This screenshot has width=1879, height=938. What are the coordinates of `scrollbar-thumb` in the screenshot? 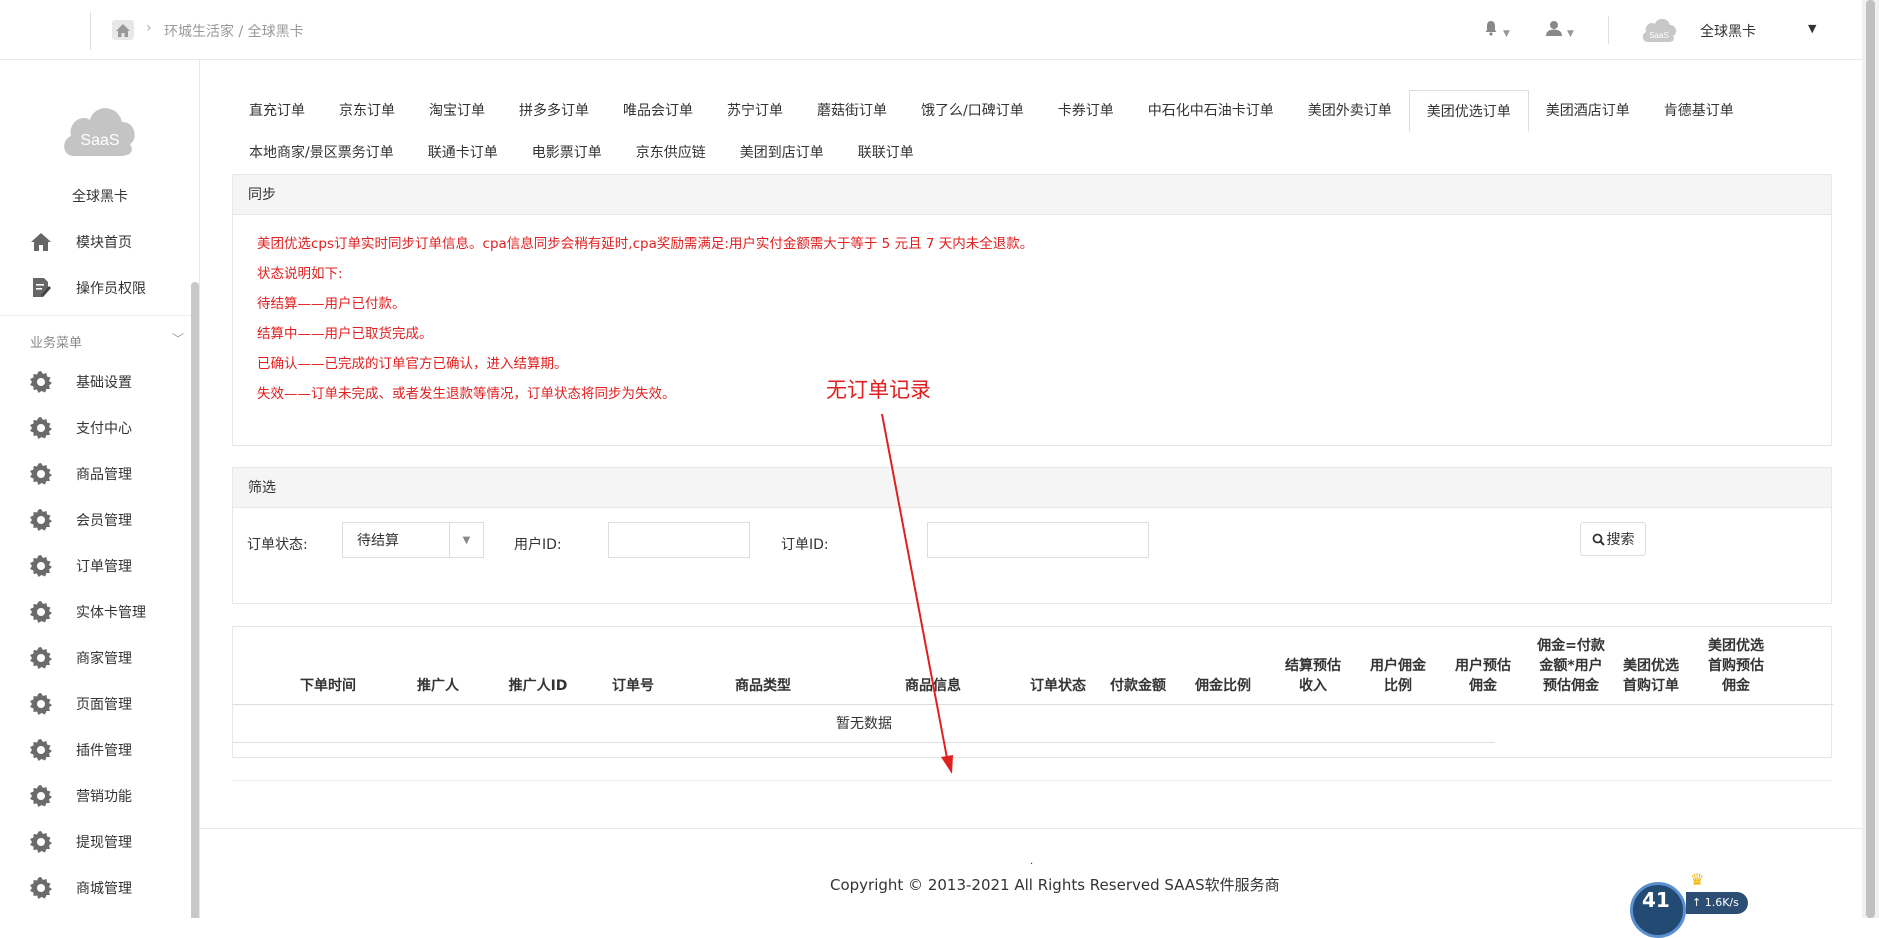 It's located at (1870, 459).